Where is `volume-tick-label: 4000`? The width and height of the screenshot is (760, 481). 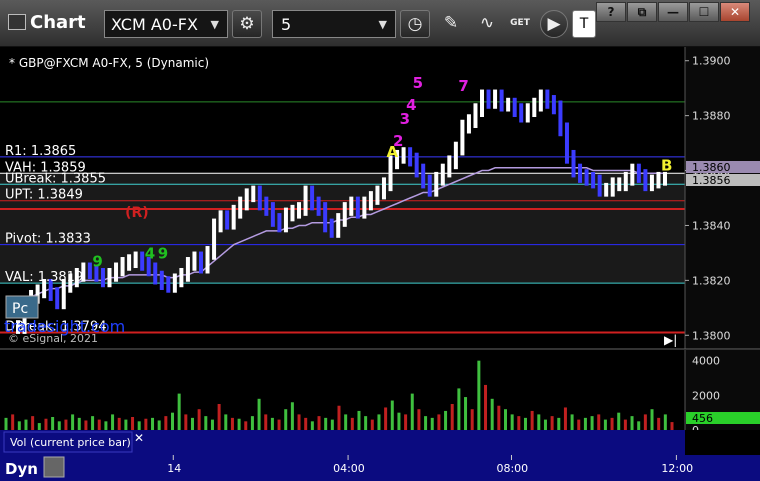 volume-tick-label: 4000 is located at coordinates (706, 361).